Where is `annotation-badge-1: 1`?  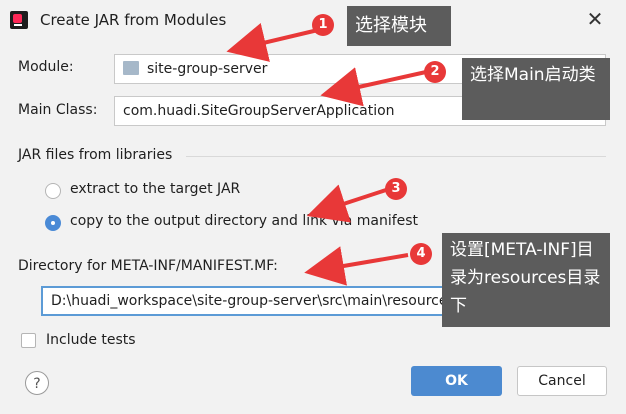 annotation-badge-1: 1 is located at coordinates (323, 25).